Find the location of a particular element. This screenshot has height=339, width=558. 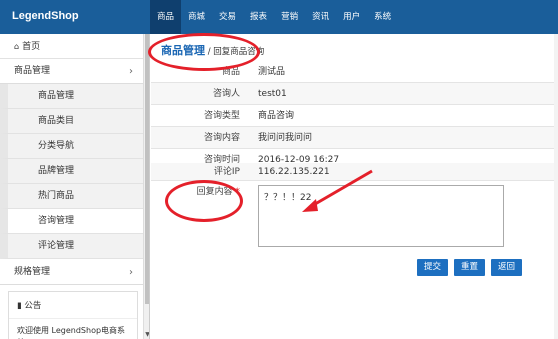

form-row-type: 咨询类型 商品咨询 is located at coordinates (352, 116).